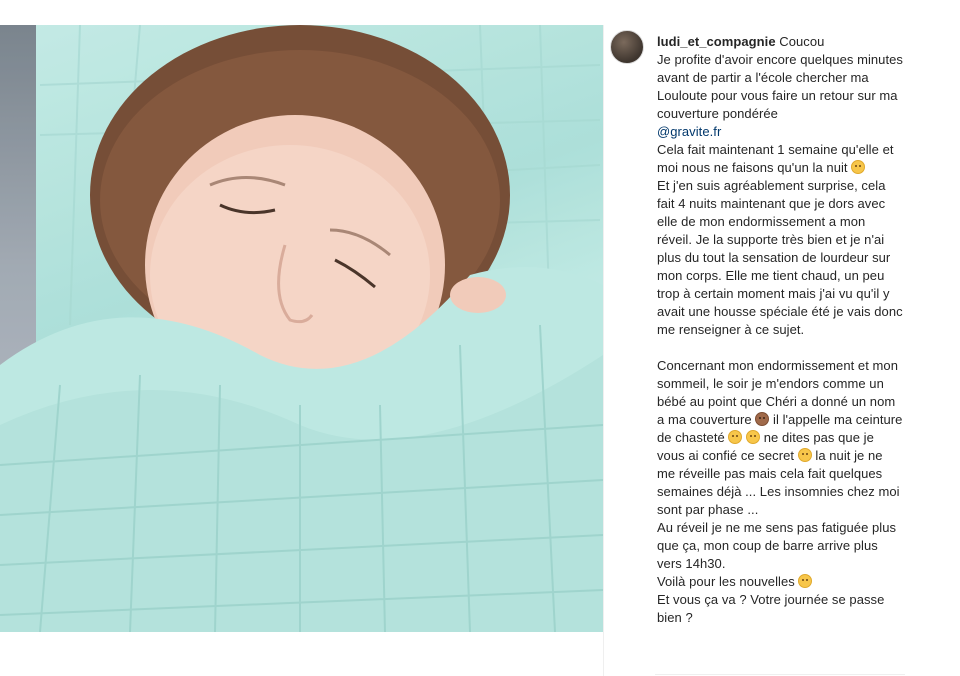 The image size is (960, 676). What do you see at coordinates (753, 437) in the screenshot?
I see `hushed-face-icon` at bounding box center [753, 437].